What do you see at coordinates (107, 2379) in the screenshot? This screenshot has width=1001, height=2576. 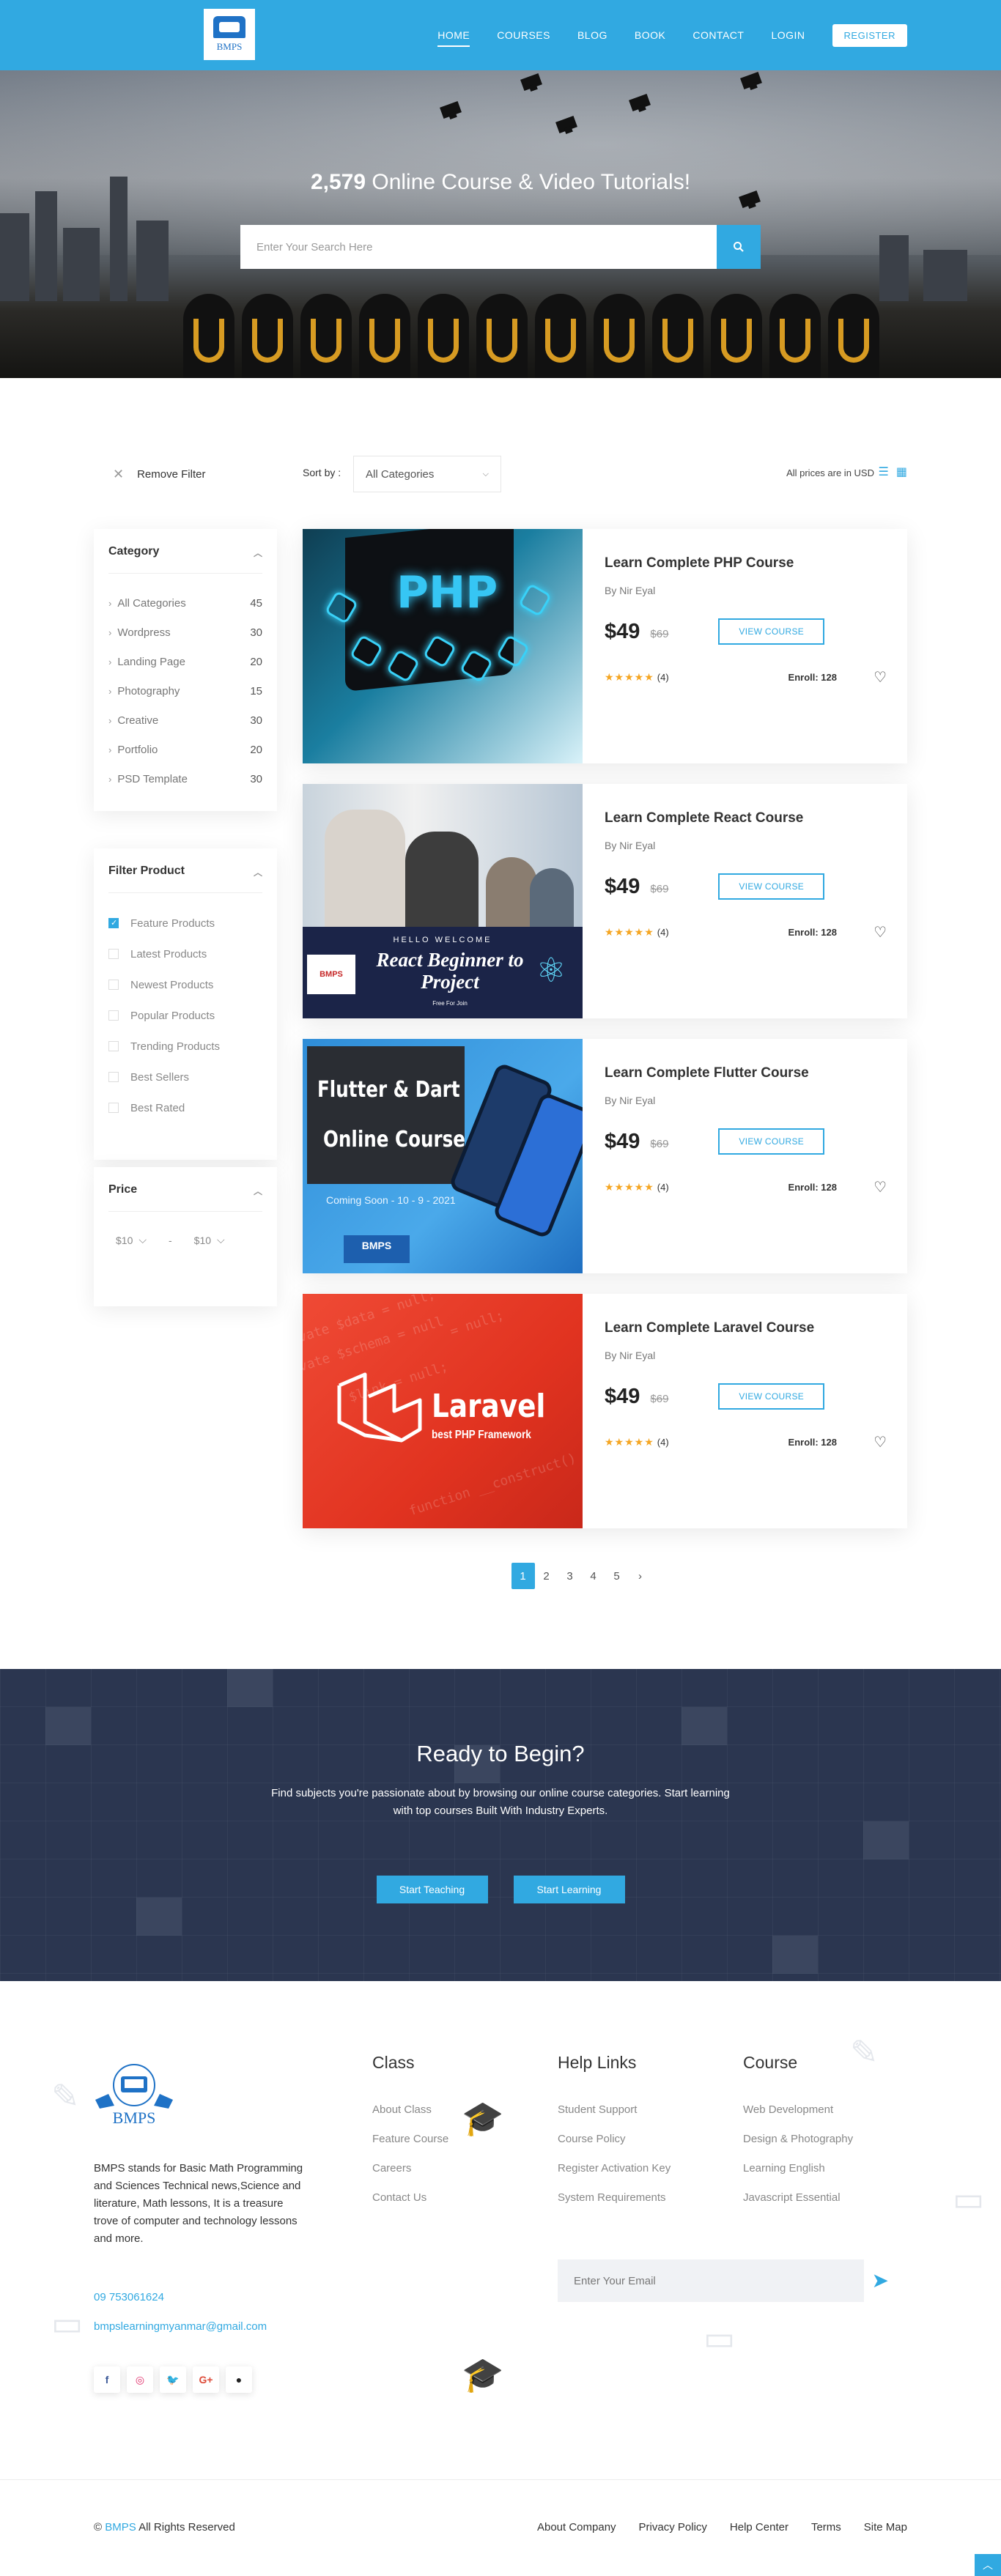 I see `facebook-icon: f` at bounding box center [107, 2379].